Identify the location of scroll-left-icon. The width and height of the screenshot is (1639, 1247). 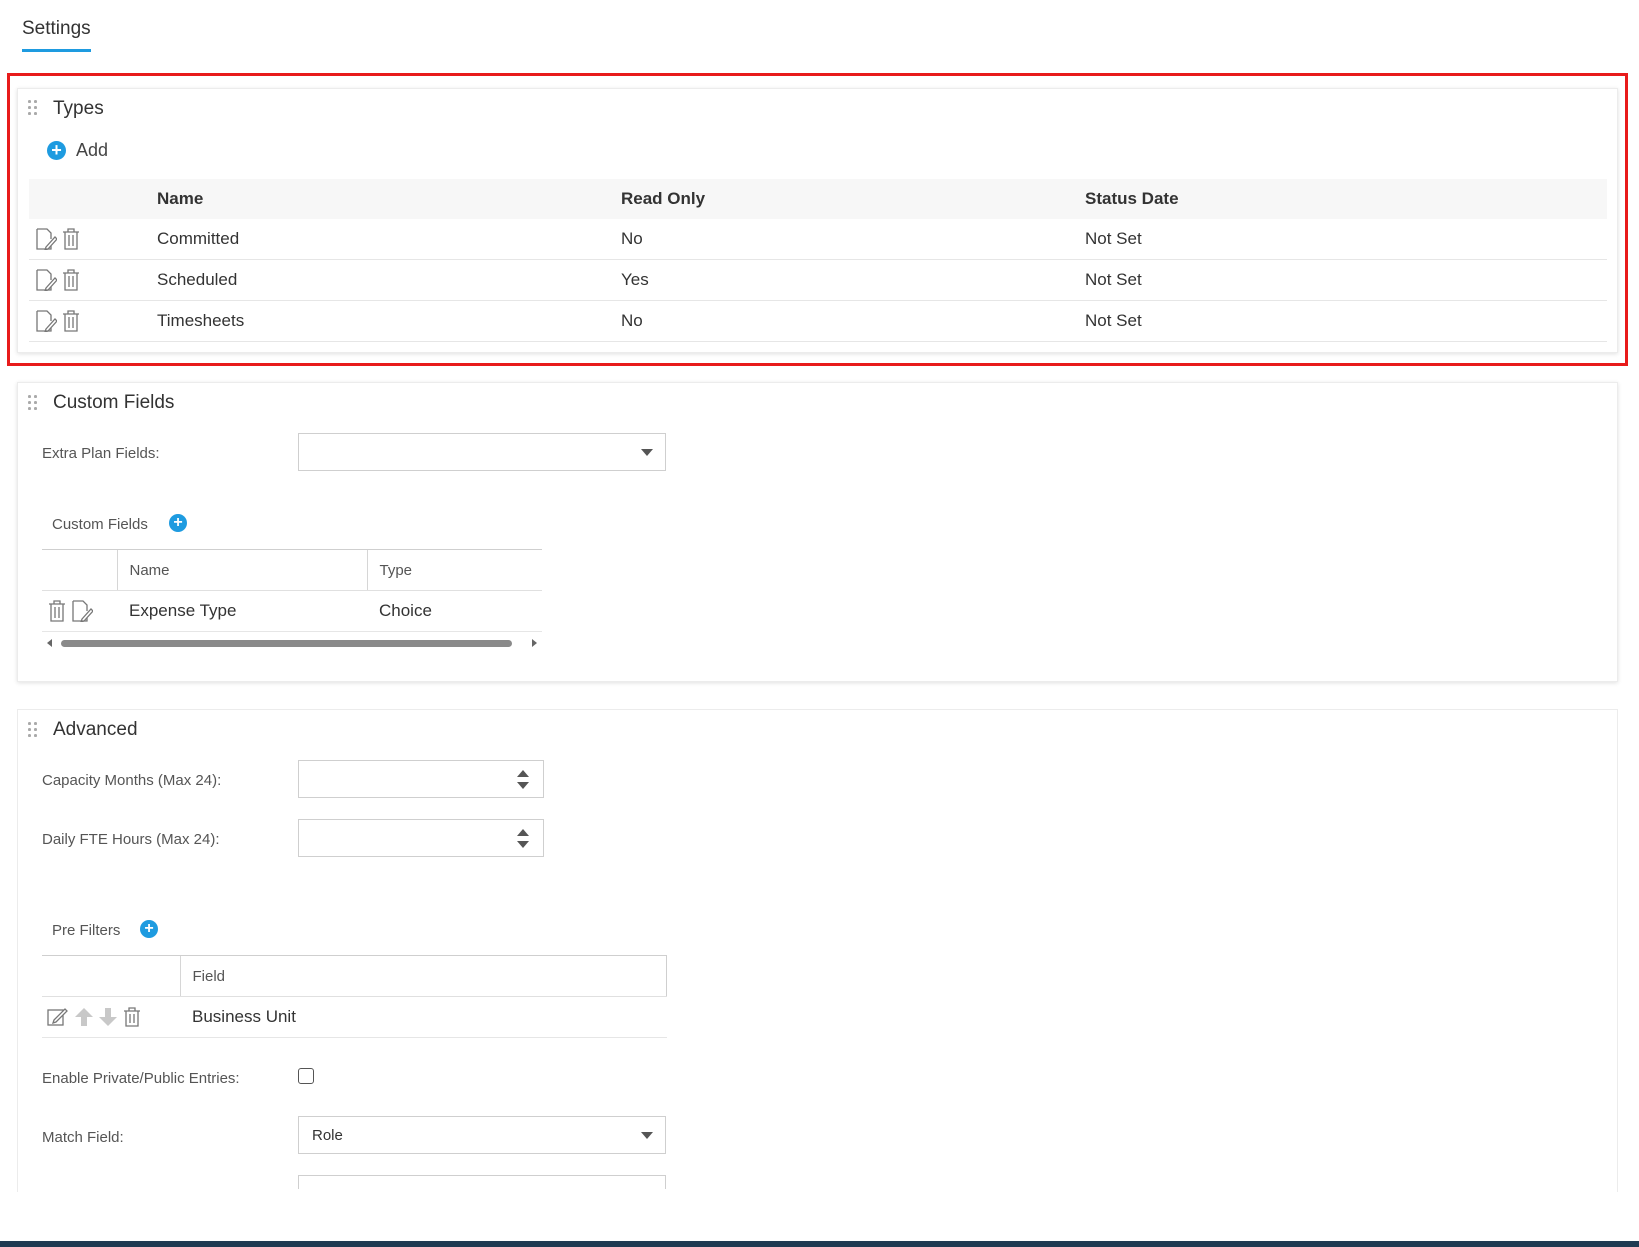
(49, 643).